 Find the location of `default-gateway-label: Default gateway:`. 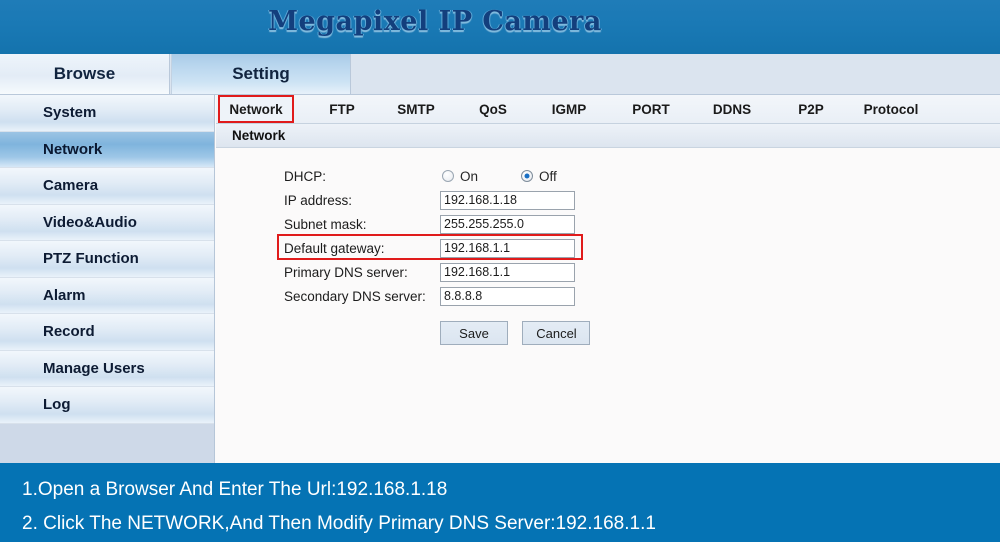

default-gateway-label: Default gateway: is located at coordinates (334, 248).